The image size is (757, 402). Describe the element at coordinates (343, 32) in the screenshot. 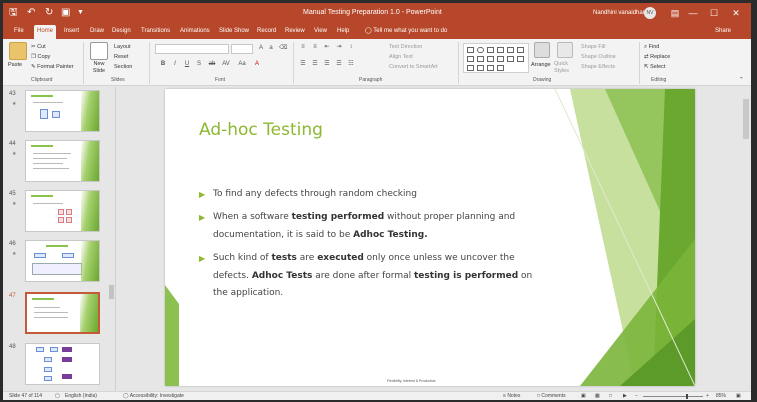

I see `tab-help: Help` at that location.